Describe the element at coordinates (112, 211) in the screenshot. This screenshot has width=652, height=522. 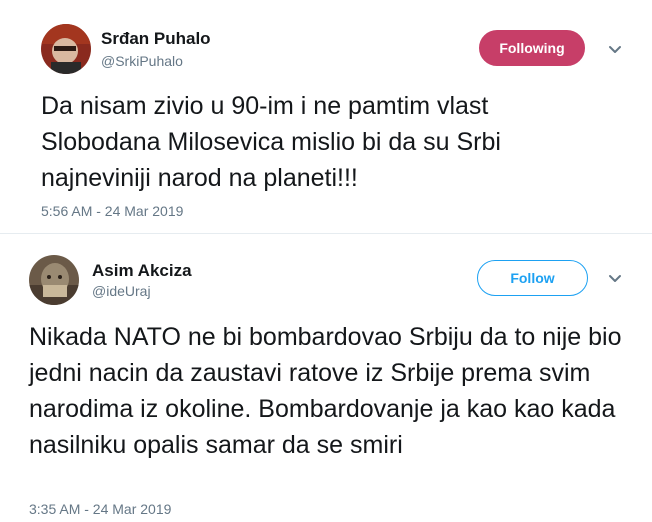
I see `tweet-timestamp: 5:56 AM - 24 Mar 2019` at that location.